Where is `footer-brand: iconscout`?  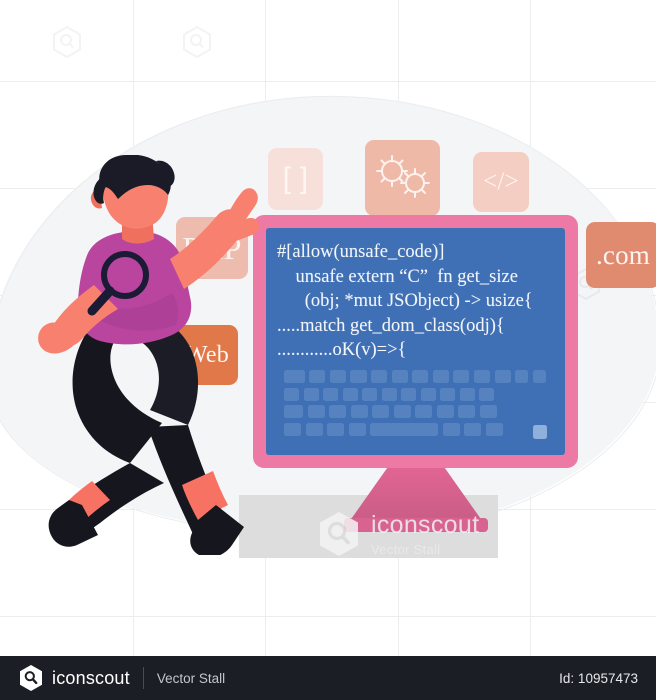
footer-brand: iconscout is located at coordinates (74, 678).